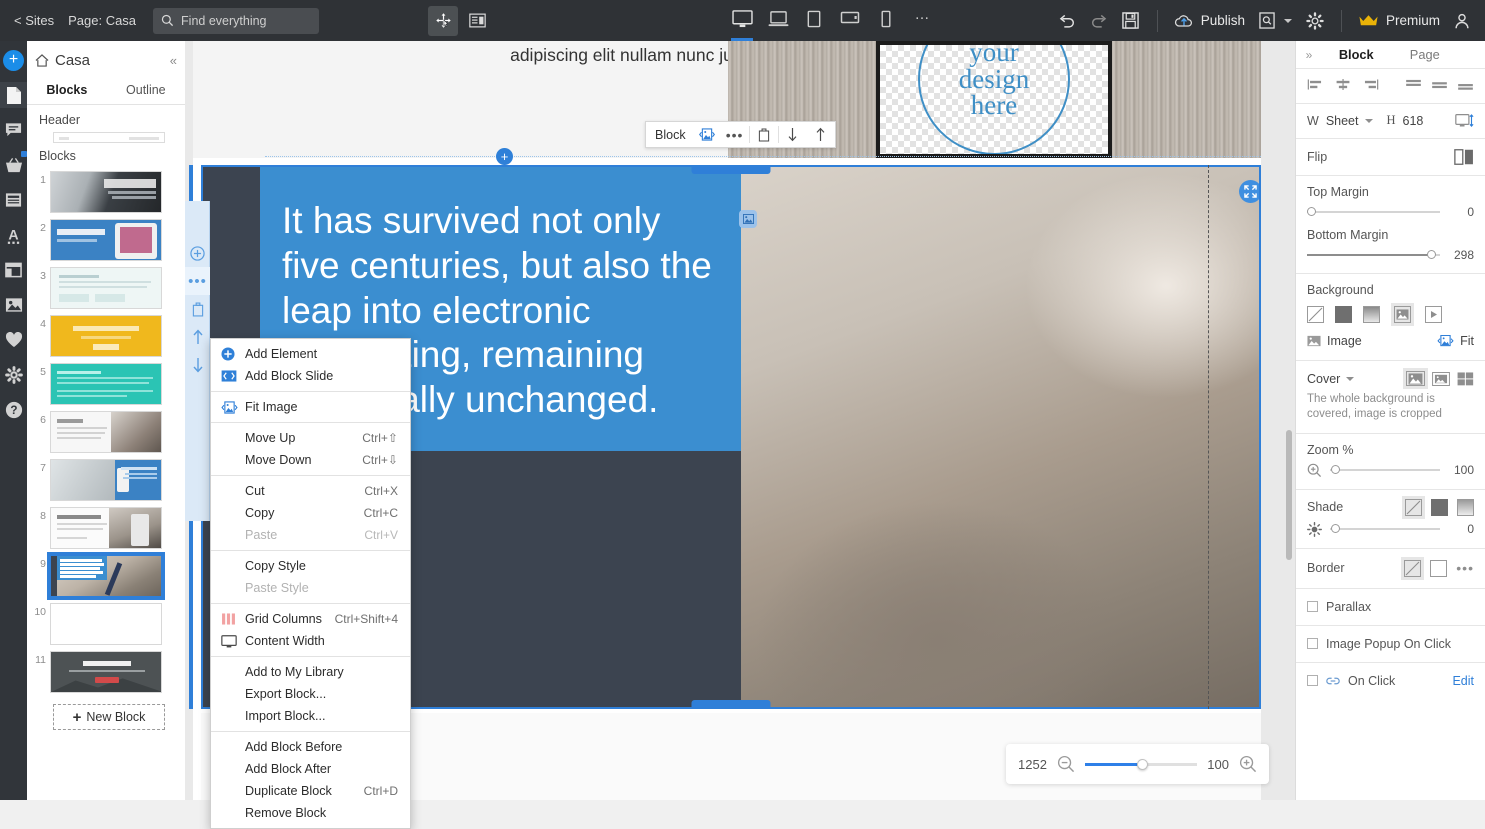 The width and height of the screenshot is (1485, 829). Describe the element at coordinates (14, 270) in the screenshot. I see `rail-item-layout` at that location.